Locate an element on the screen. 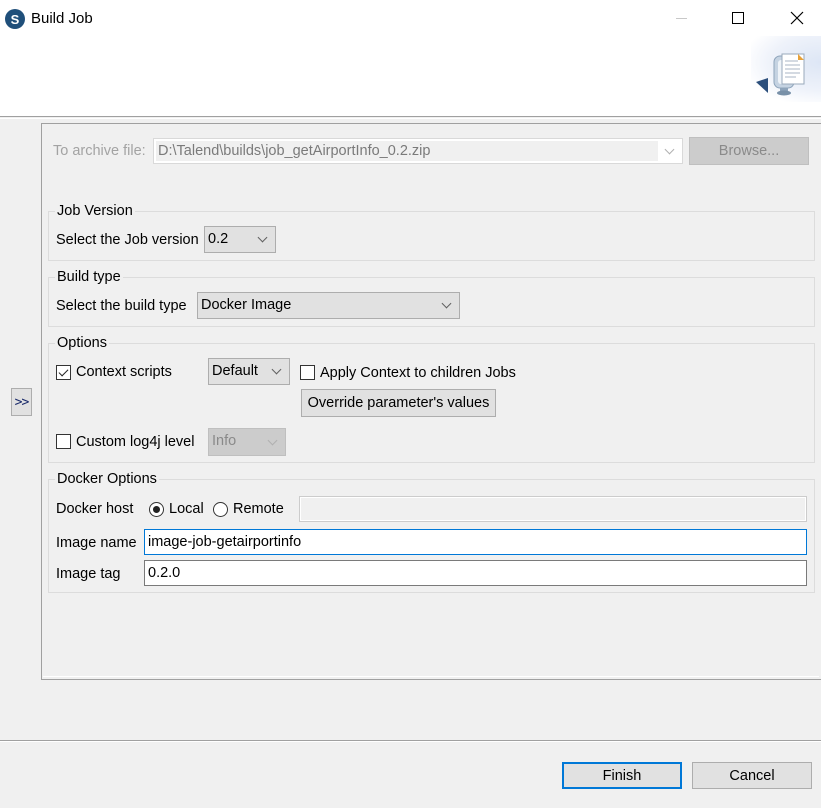 The width and height of the screenshot is (821, 808). build-type-value: Docker Image is located at coordinates (246, 305).